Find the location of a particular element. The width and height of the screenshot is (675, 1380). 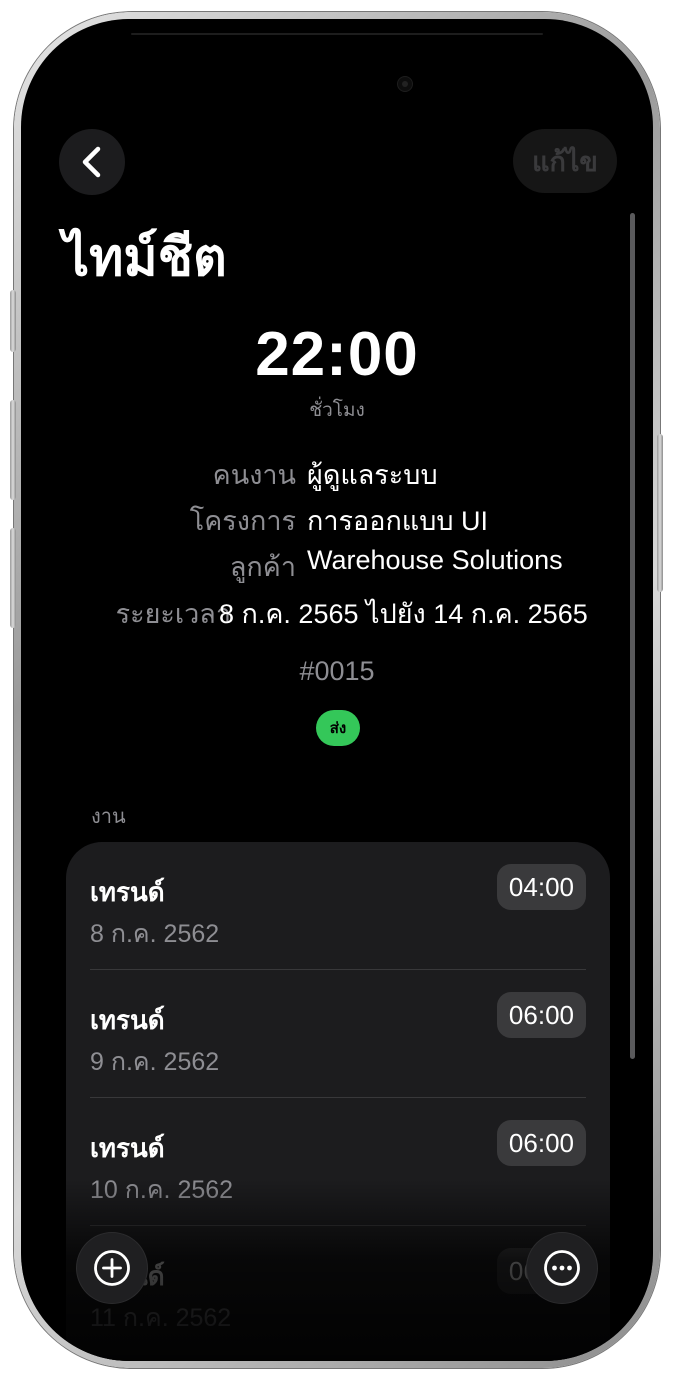

period-value: 8 ก.ค. 2565 ไปยัง 14 ก.ค. 2565 is located at coordinates (403, 614).